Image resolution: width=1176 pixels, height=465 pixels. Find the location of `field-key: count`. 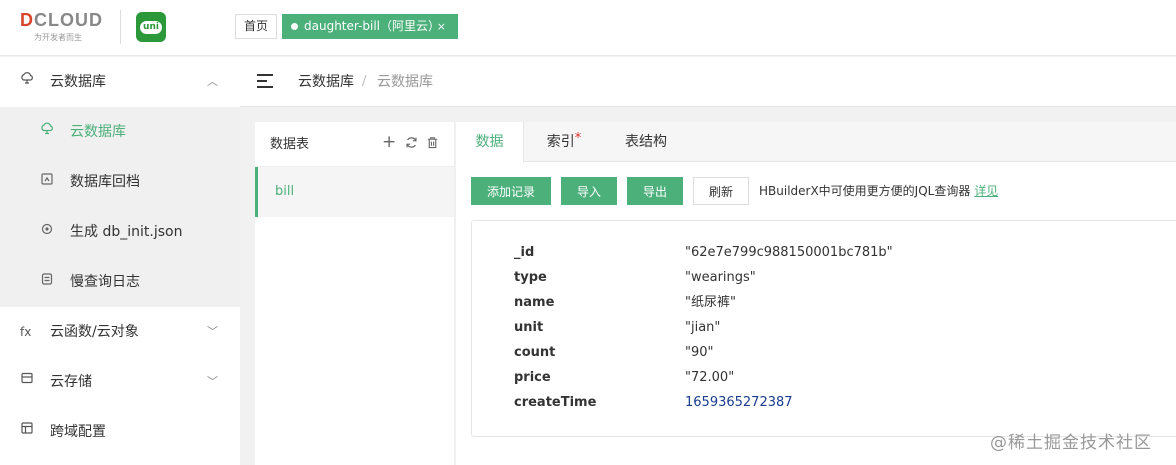

field-key: count is located at coordinates (535, 352).